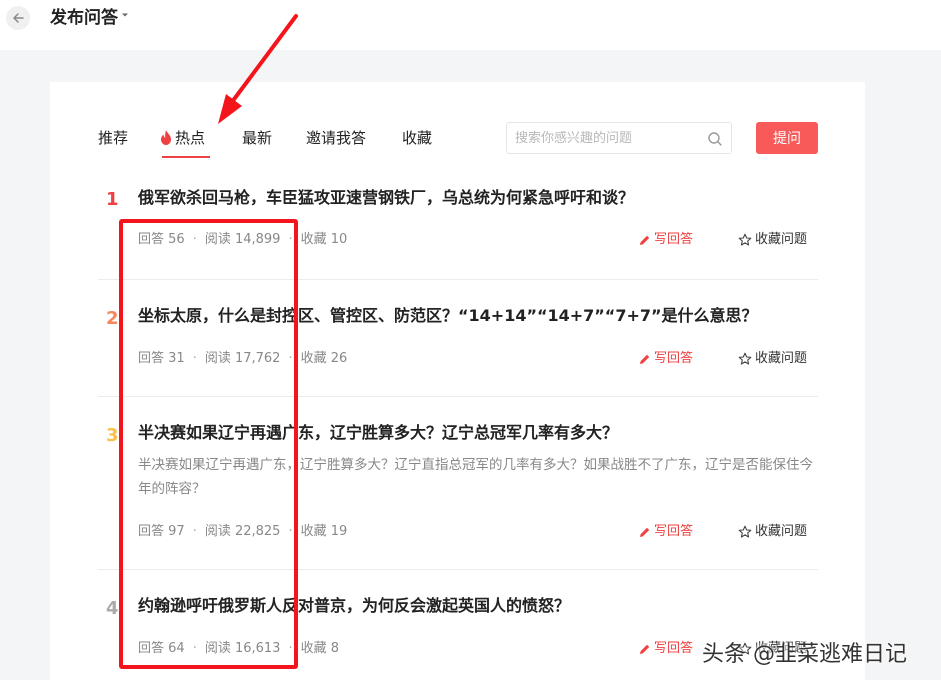  What do you see at coordinates (257, 138) in the screenshot?
I see `tab-latest: 最新` at bounding box center [257, 138].